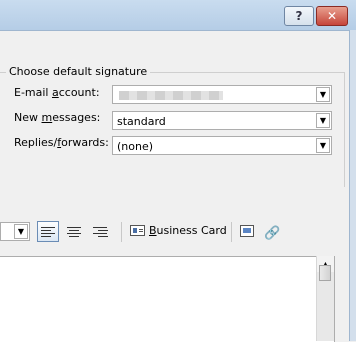 The image size is (356, 342). I want to click on close-button: ✕, so click(332, 16).